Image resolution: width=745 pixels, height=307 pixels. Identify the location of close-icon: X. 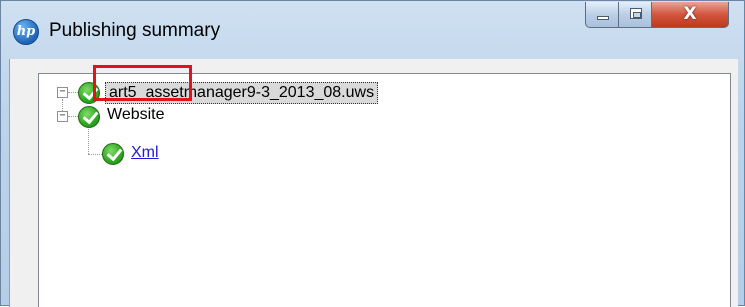
(690, 14).